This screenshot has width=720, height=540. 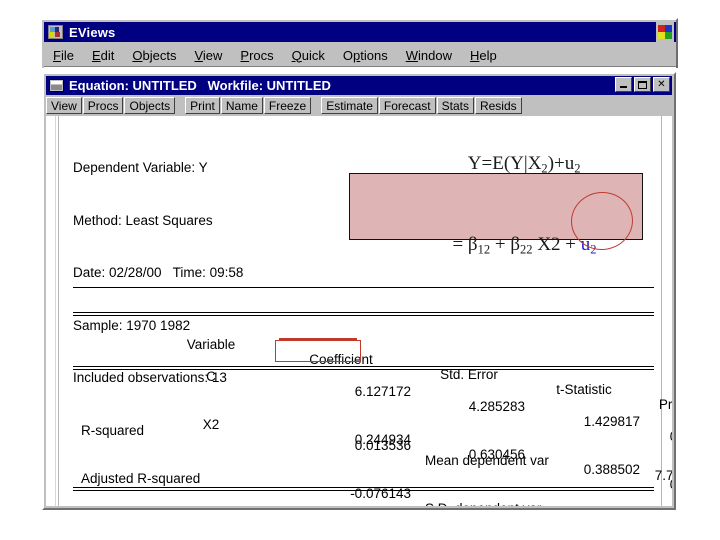 What do you see at coordinates (241, 105) in the screenshot?
I see `toolbar-button-name: Name` at bounding box center [241, 105].